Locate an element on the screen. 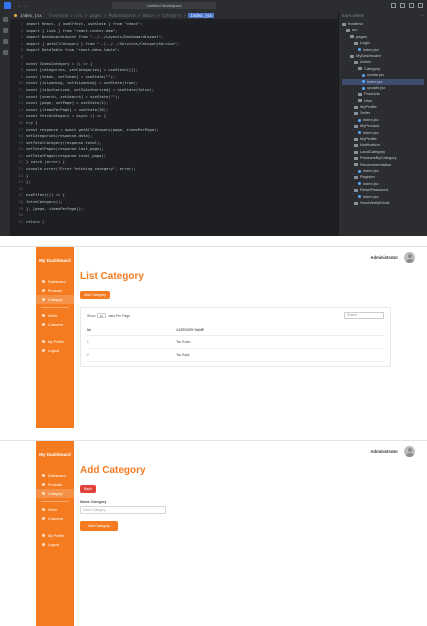  code-line: 26 is located at coordinates (174, 189).